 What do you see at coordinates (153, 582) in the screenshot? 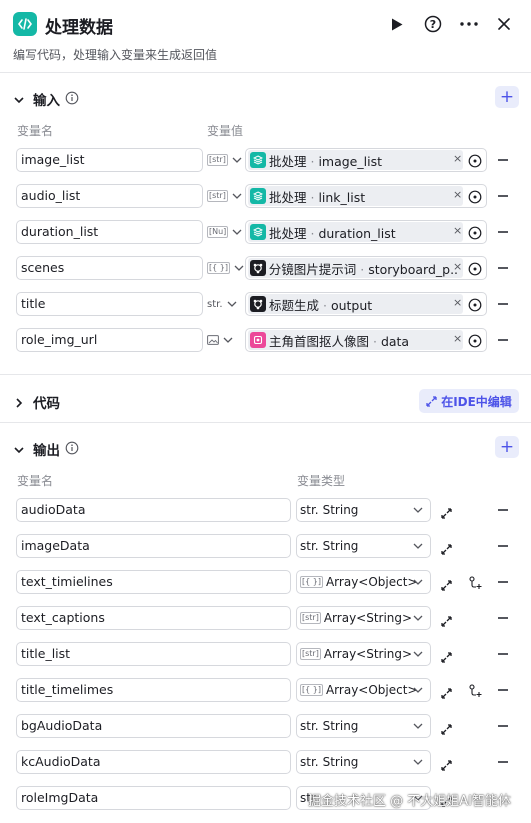
I see `output-name-field: text_timielines` at bounding box center [153, 582].